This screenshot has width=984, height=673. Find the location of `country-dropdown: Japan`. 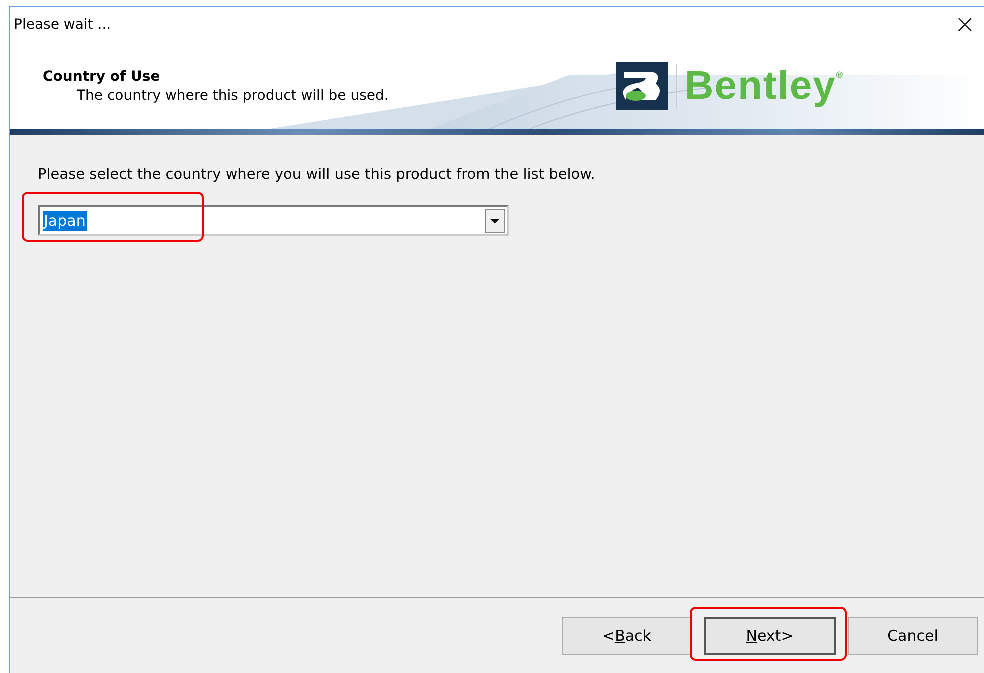

country-dropdown: Japan is located at coordinates (273, 220).